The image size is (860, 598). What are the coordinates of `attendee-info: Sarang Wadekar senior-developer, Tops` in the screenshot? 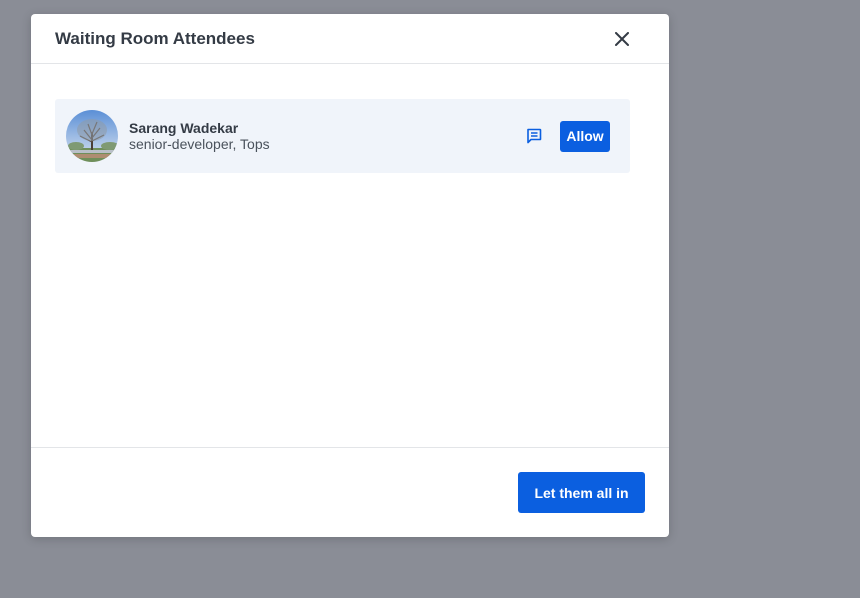 It's located at (325, 136).